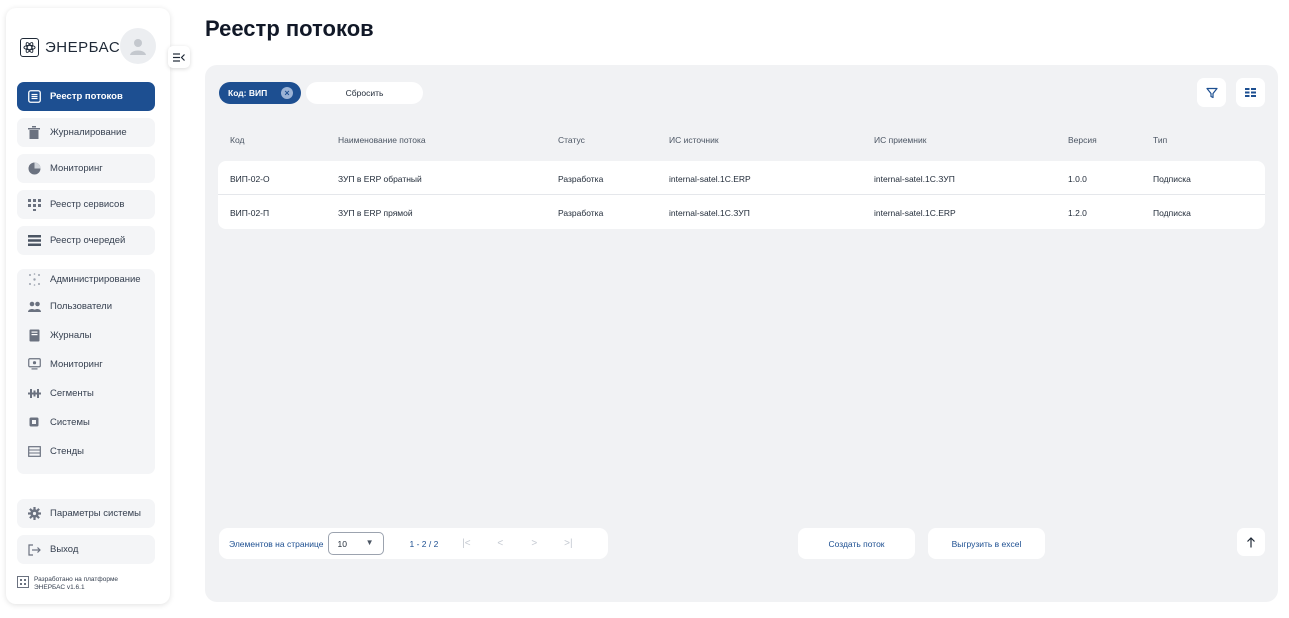 The image size is (1289, 618). Describe the element at coordinates (534, 543) in the screenshot. I see `next-page-button: >` at that location.